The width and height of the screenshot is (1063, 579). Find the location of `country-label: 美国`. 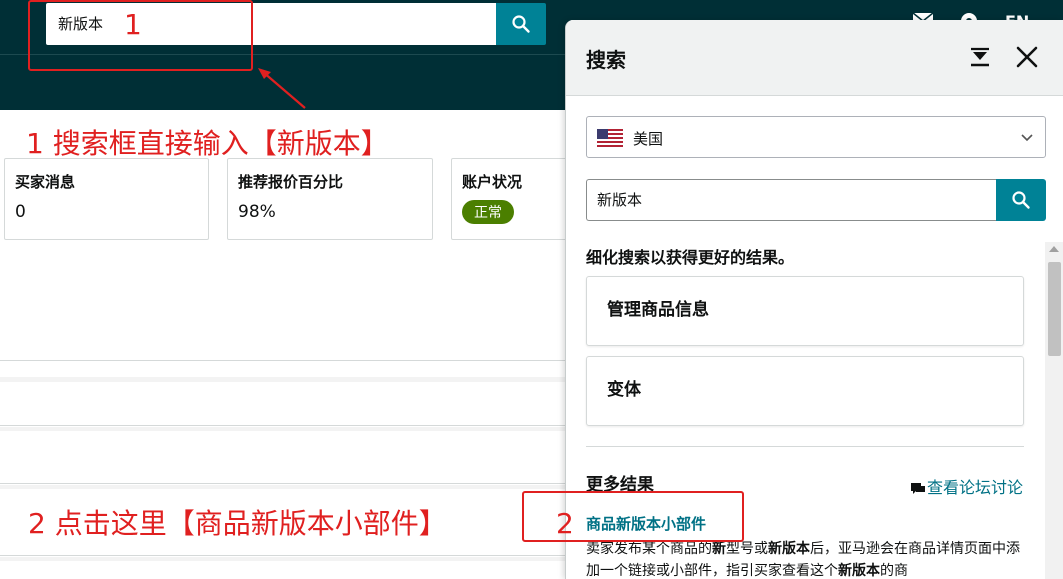

country-label: 美国 is located at coordinates (648, 139).